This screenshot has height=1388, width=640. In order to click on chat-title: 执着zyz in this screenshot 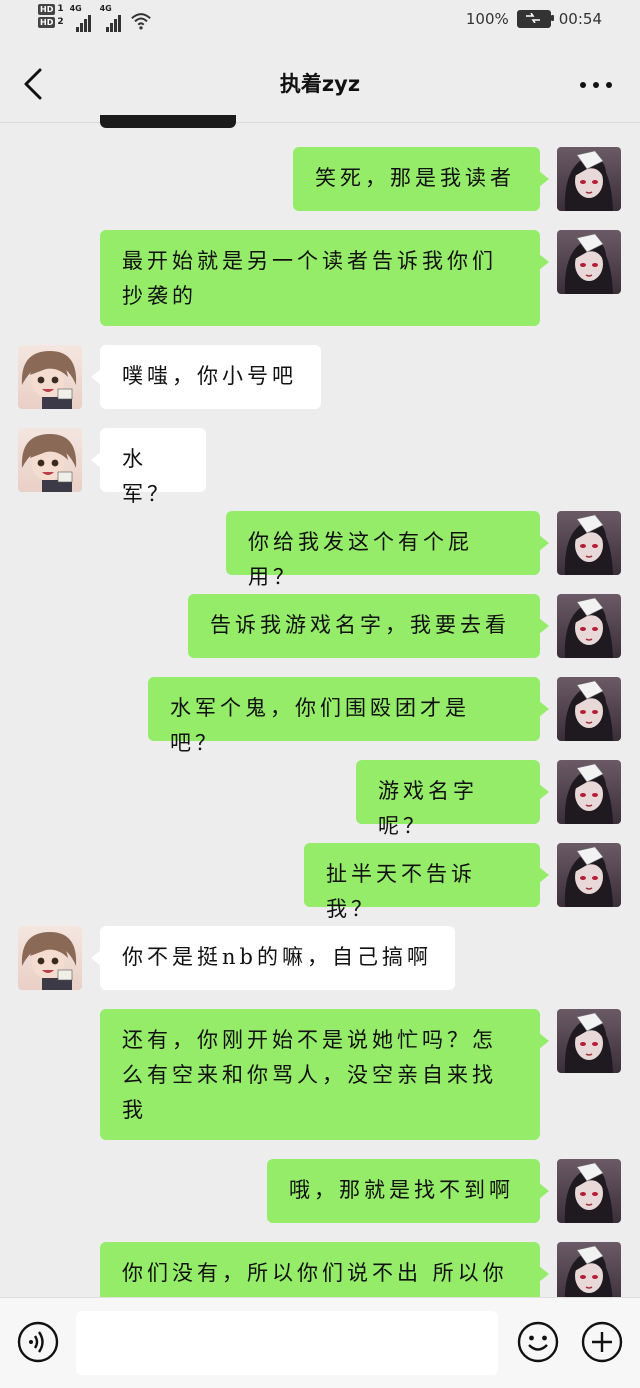, I will do `click(320, 84)`.